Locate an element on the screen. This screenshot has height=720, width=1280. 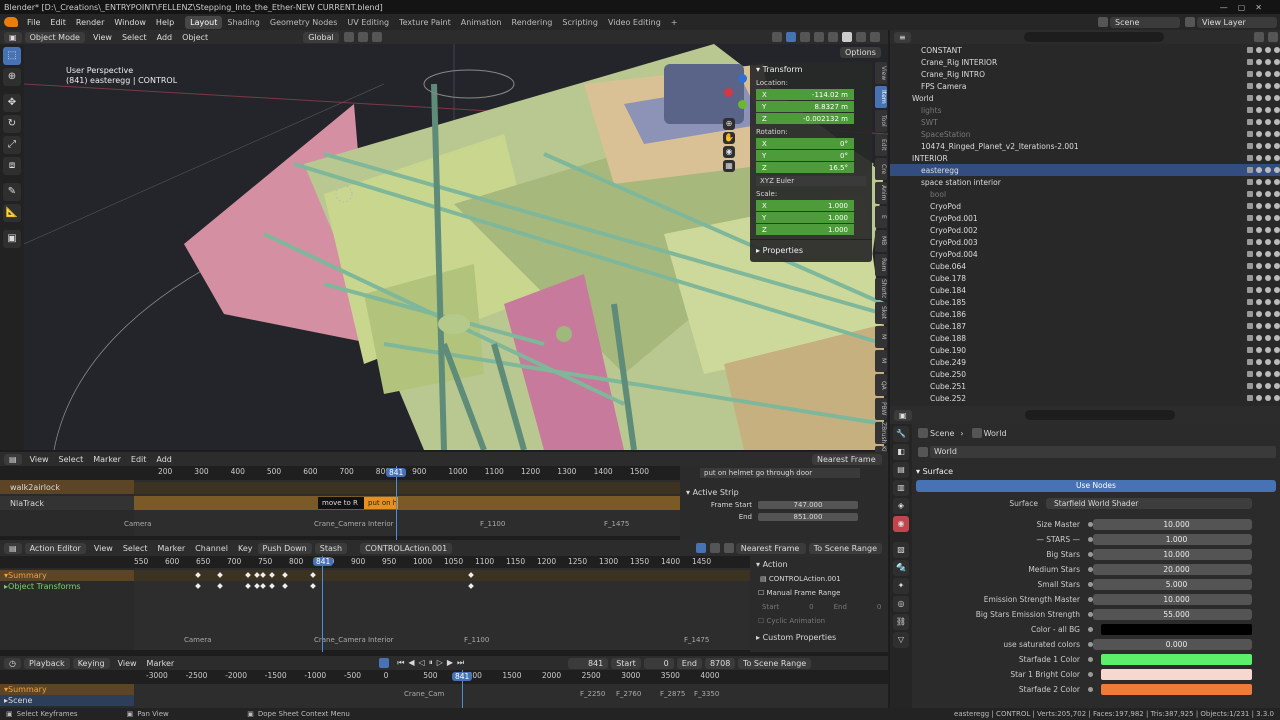
dopesheet-keyframes-area: Camera Crane_Camera Interior F_1100 F_1475 is located at coordinates (442, 609).